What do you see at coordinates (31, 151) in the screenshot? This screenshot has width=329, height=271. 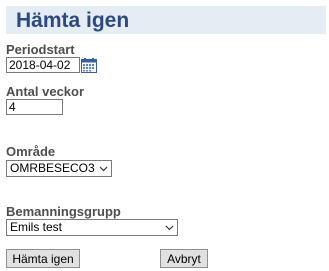 I see `omrade-label: Område` at bounding box center [31, 151].